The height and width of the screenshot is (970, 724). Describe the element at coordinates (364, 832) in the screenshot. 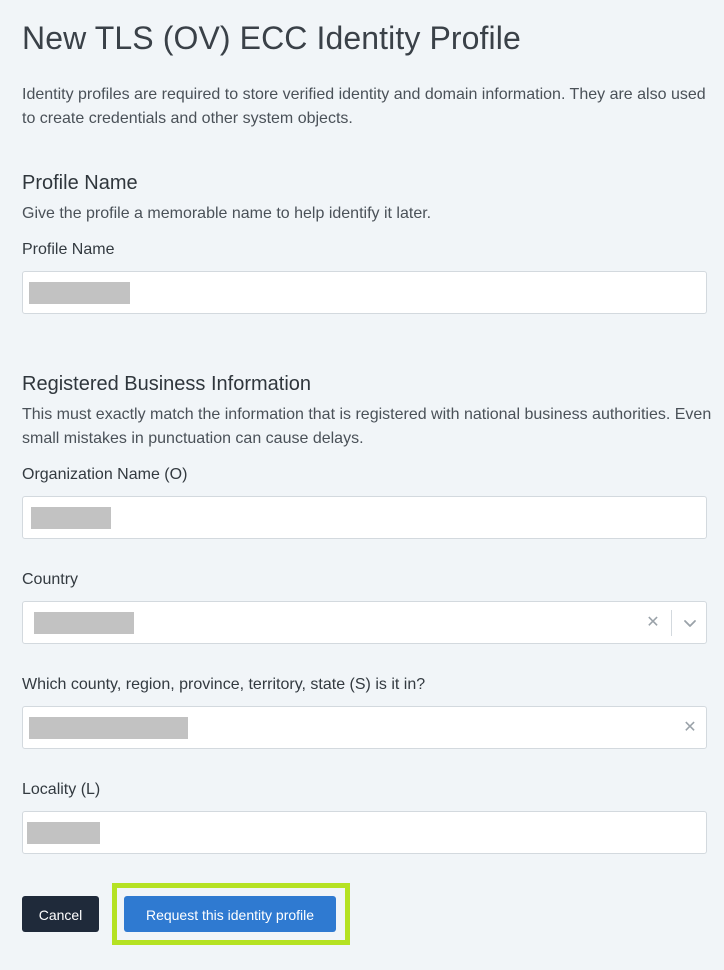

I see `locality-input` at that location.